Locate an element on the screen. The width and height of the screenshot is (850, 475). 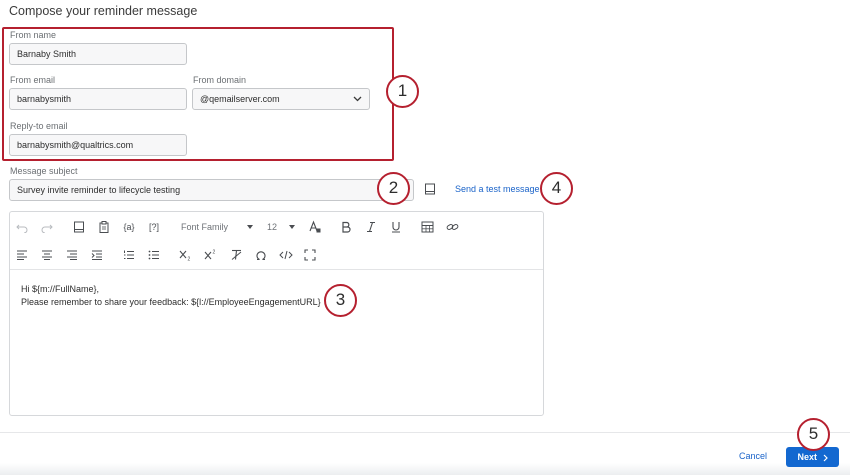
from-name-input: Barnaby Smith is located at coordinates (98, 54).